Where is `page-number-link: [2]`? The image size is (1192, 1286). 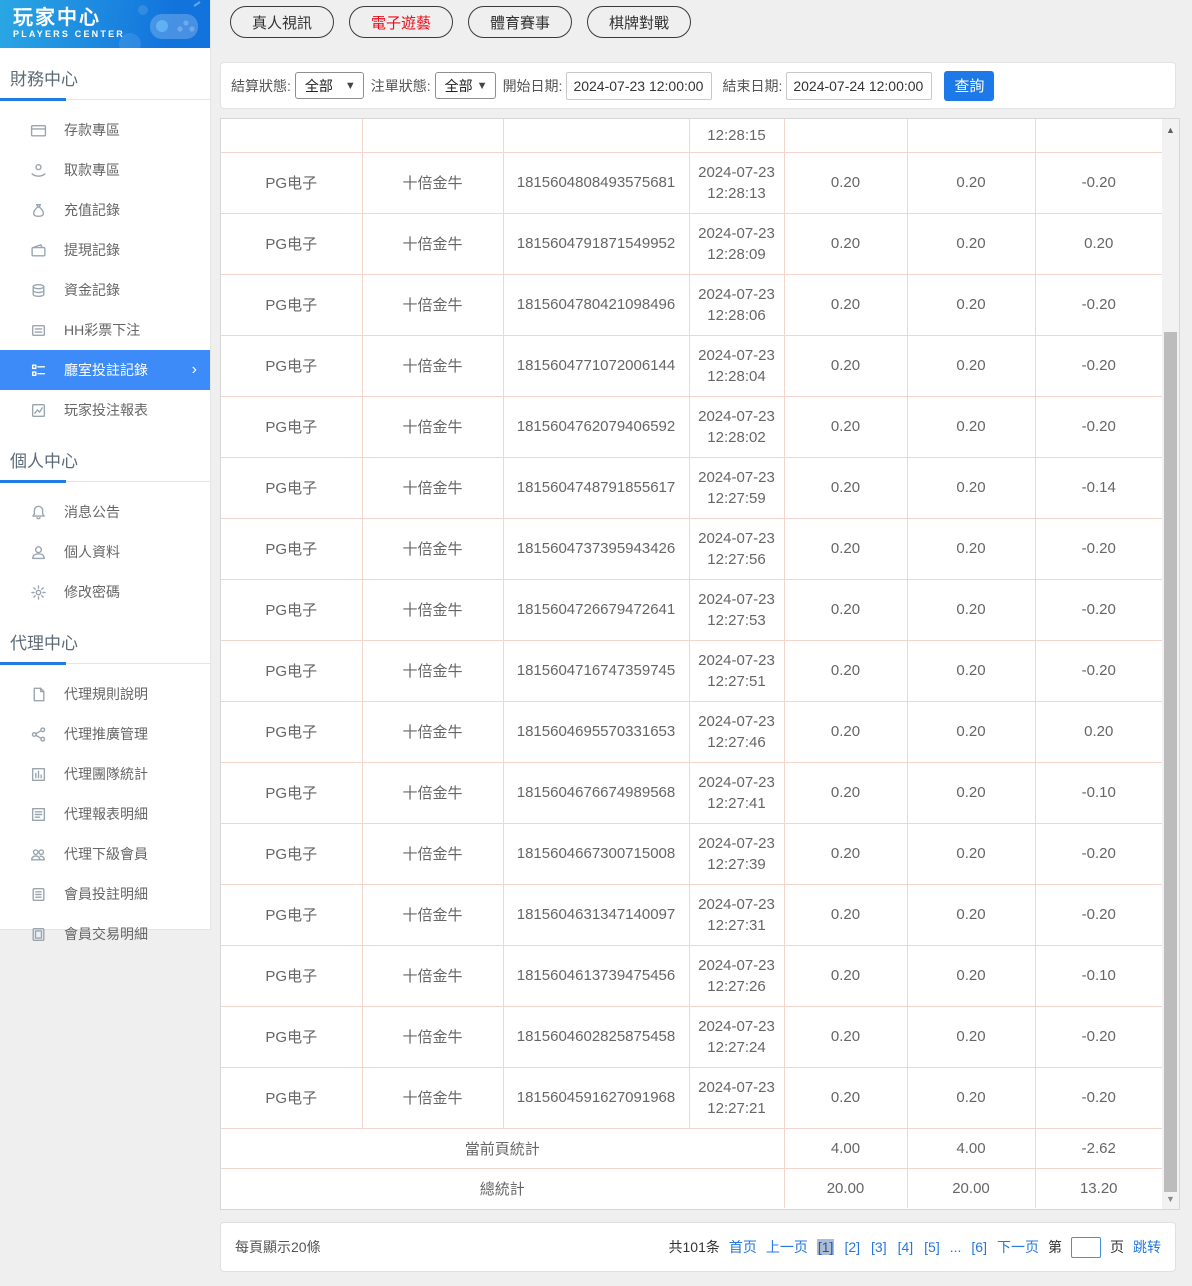
page-number-link: [2] is located at coordinates (852, 1247).